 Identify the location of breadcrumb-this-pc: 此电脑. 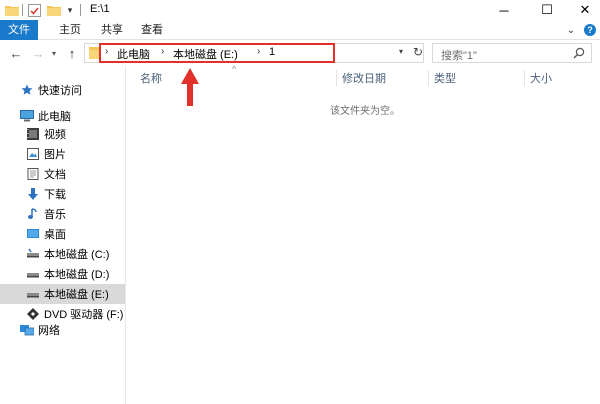
(133, 54).